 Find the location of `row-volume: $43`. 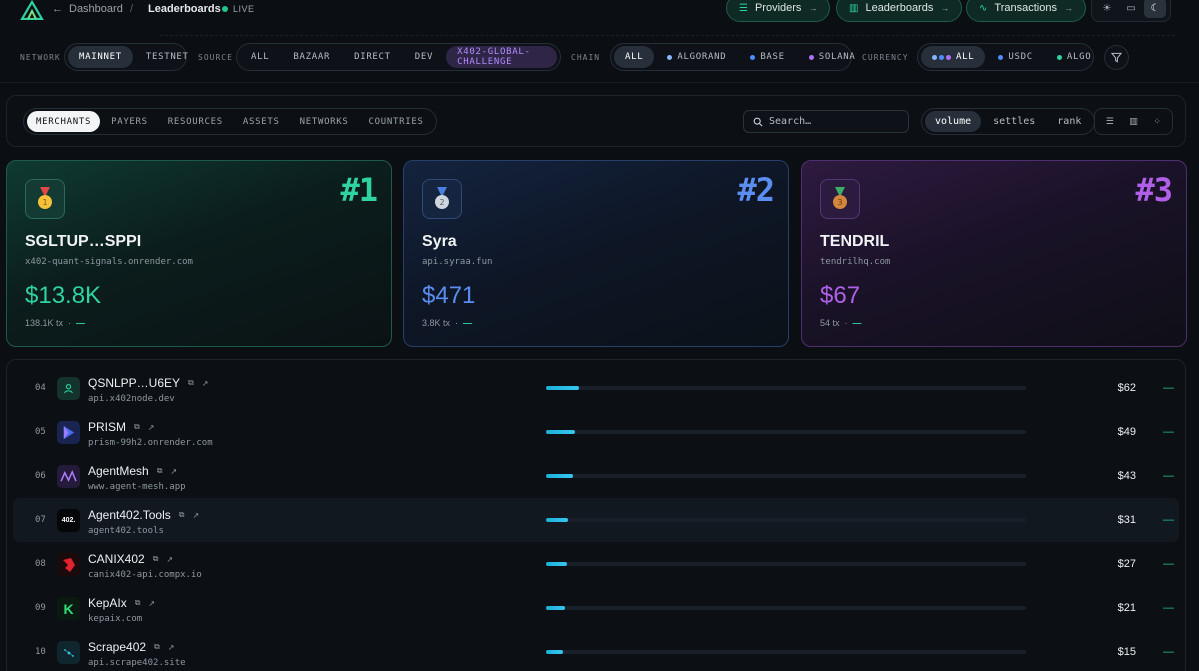

row-volume: $43 is located at coordinates (1126, 476).